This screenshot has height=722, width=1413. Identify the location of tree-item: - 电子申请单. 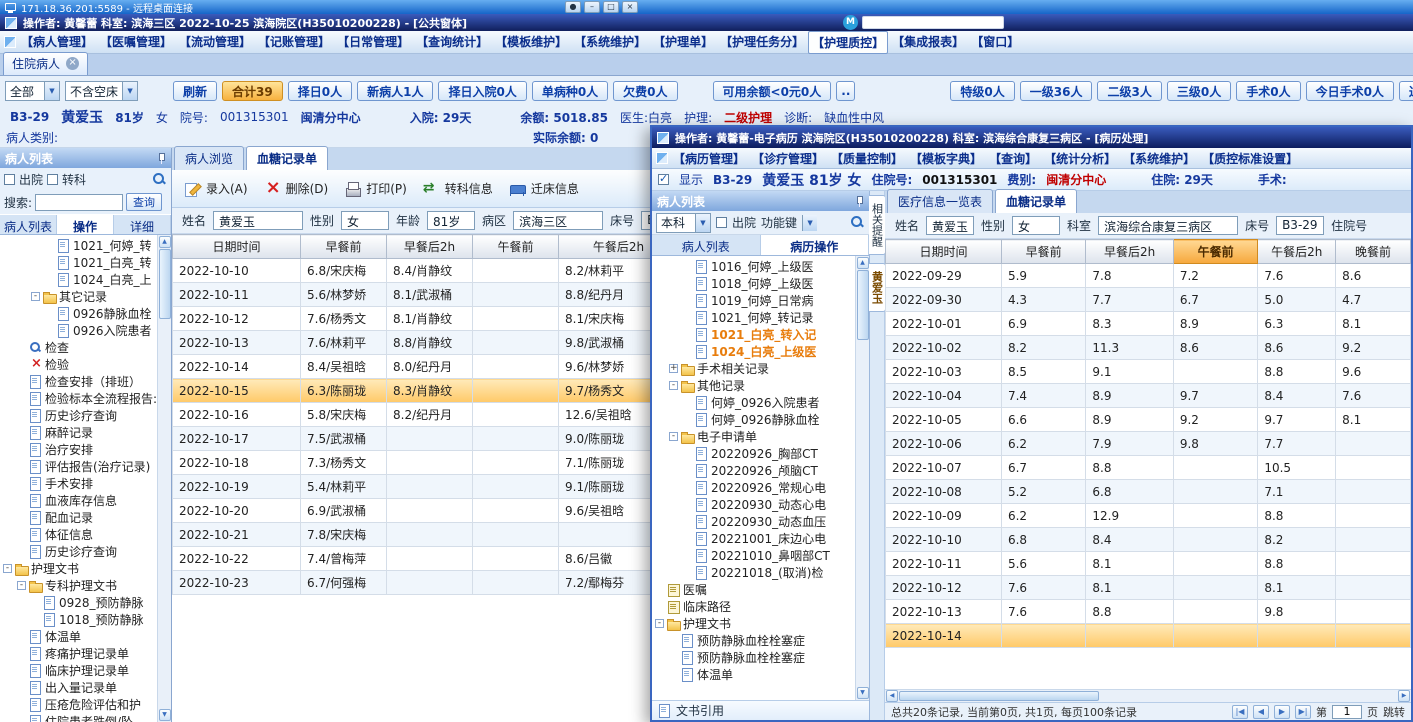
(753, 436).